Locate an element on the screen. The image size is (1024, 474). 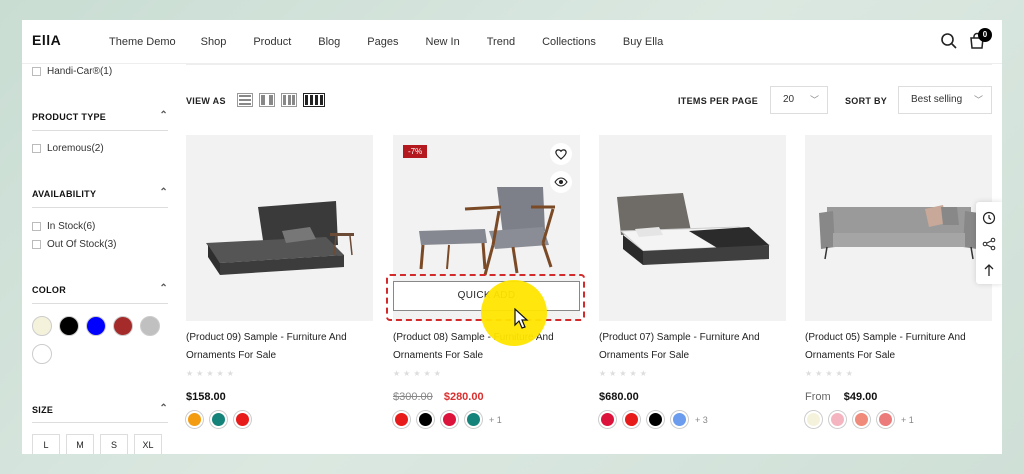
size-option-l: L is located at coordinates (46, 444).